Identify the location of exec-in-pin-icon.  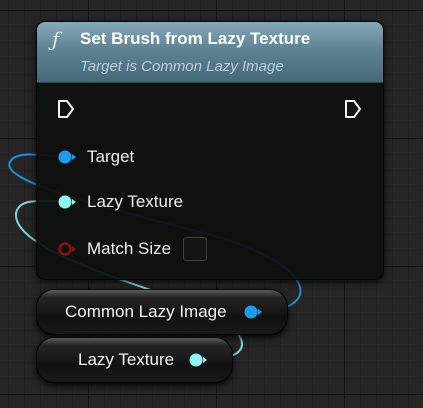
(66, 109).